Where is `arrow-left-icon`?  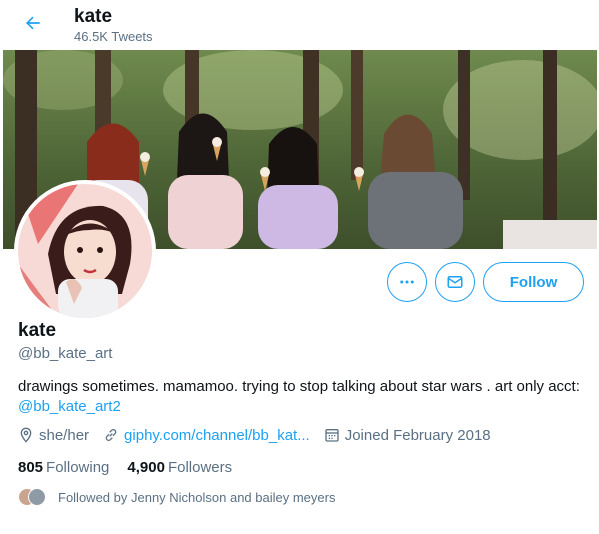
arrow-left-icon is located at coordinates (33, 23).